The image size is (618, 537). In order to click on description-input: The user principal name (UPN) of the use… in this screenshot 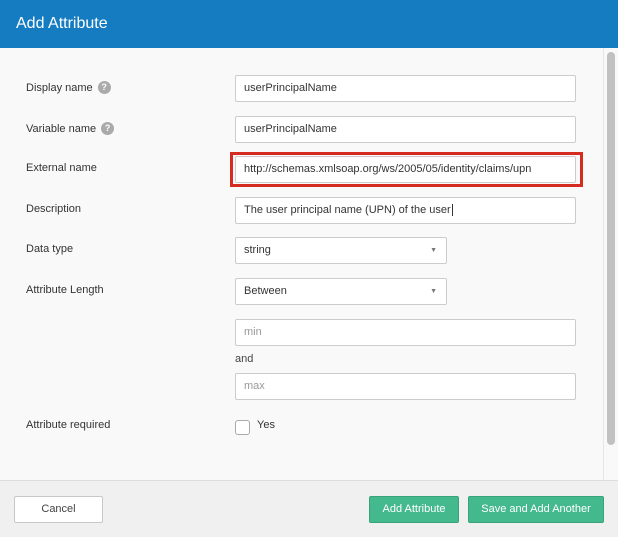, I will do `click(405, 210)`.